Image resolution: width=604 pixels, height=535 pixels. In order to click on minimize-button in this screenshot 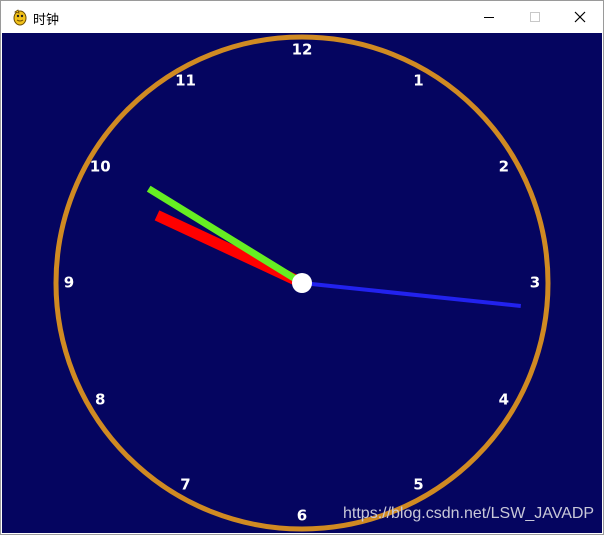, I will do `click(489, 17)`.